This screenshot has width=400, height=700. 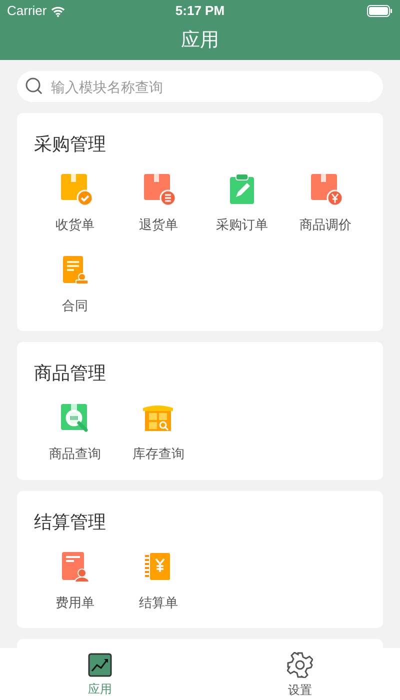 What do you see at coordinates (70, 144) in the screenshot?
I see `section-title: 采购管理` at bounding box center [70, 144].